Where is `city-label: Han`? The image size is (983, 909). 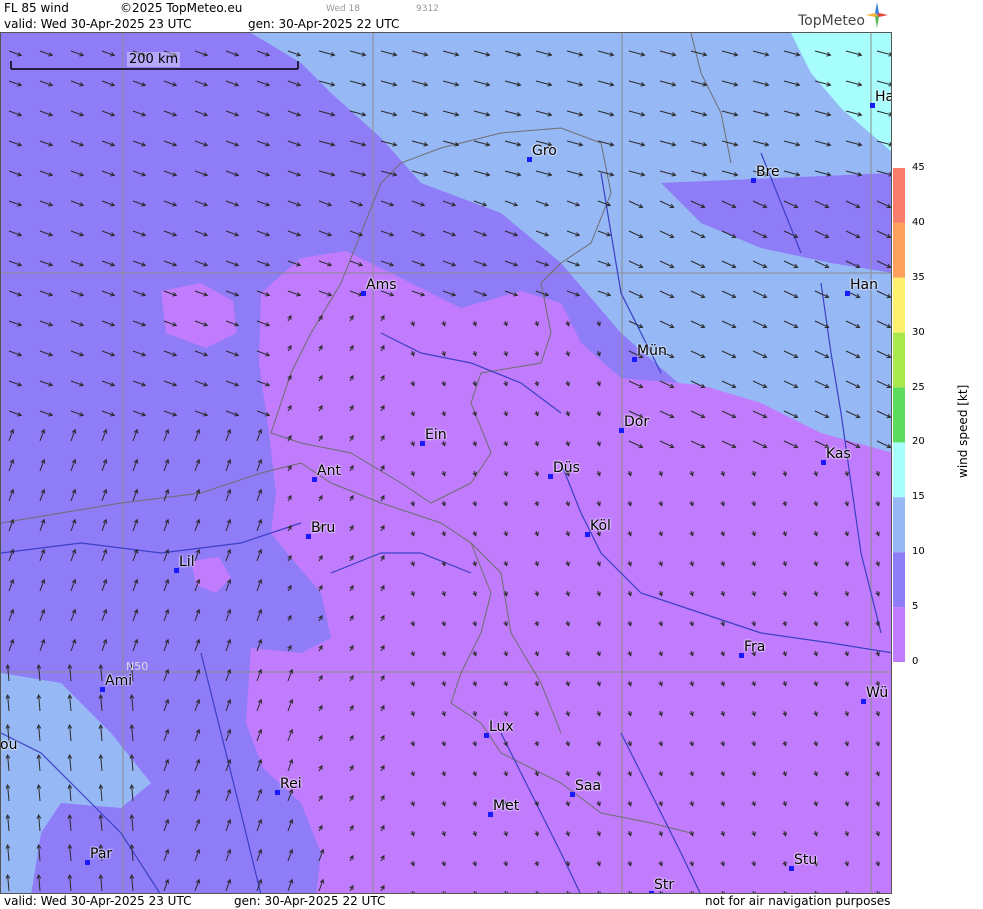 city-label: Han is located at coordinates (864, 285).